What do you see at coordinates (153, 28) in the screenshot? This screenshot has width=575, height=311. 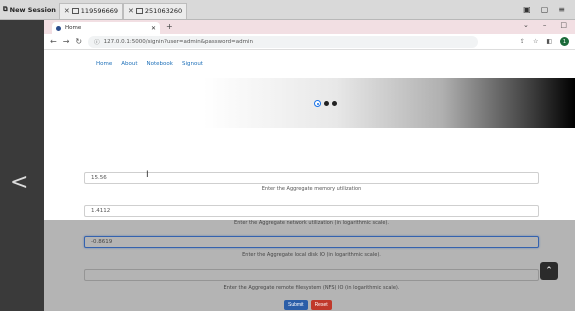 I see `close-tab-icon: ✕` at bounding box center [153, 28].